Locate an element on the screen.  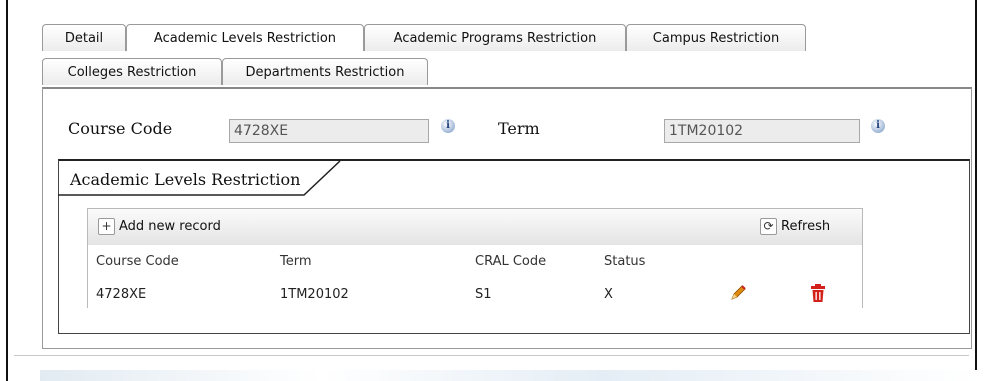
grid-header-row: Course Code Term CRAL Code Status is located at coordinates (475, 262).